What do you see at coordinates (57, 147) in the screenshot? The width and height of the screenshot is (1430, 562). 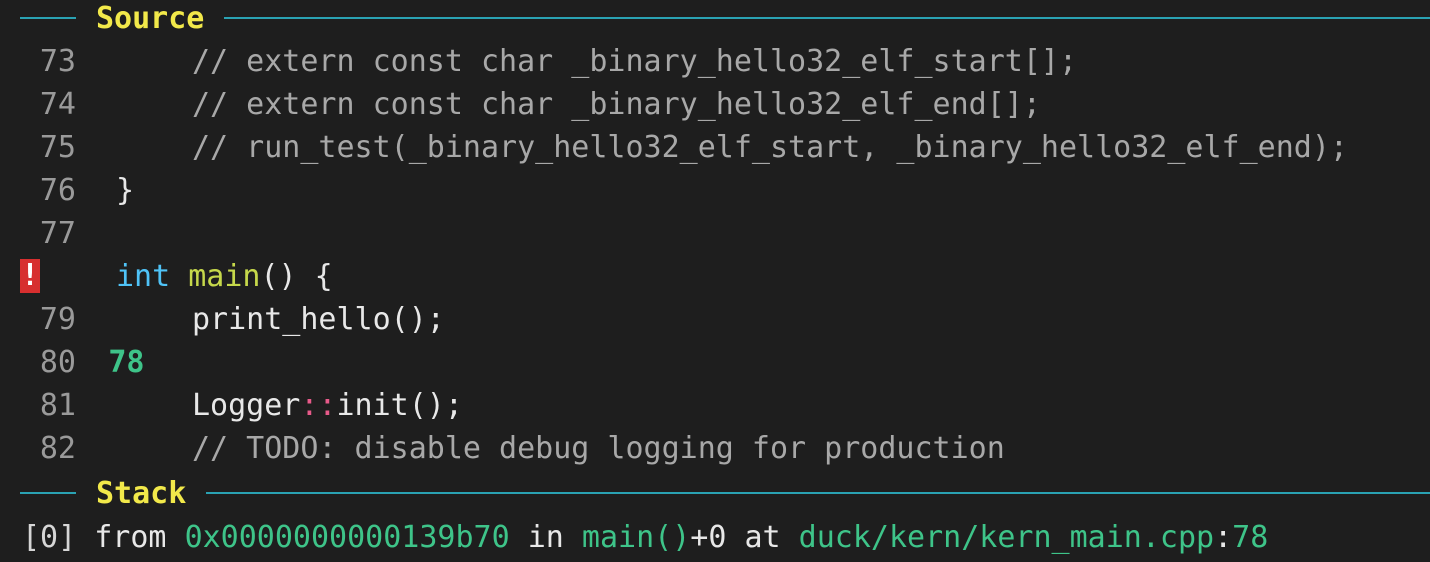 I see `line-number: 75` at bounding box center [57, 147].